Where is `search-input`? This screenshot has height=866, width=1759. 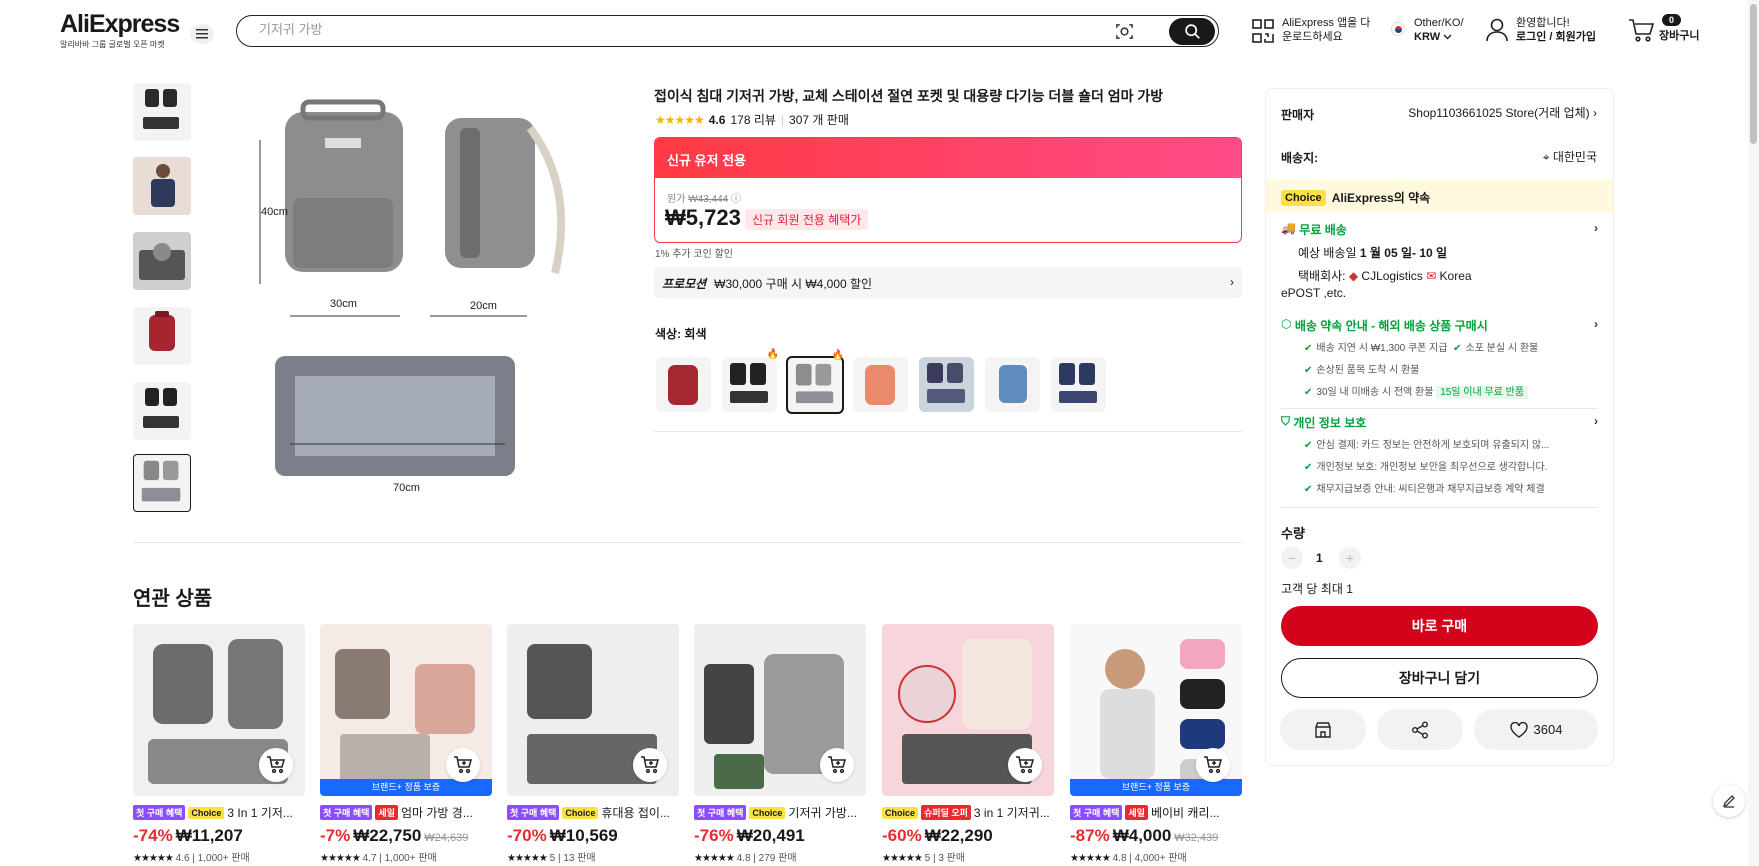
search-input is located at coordinates (659, 29).